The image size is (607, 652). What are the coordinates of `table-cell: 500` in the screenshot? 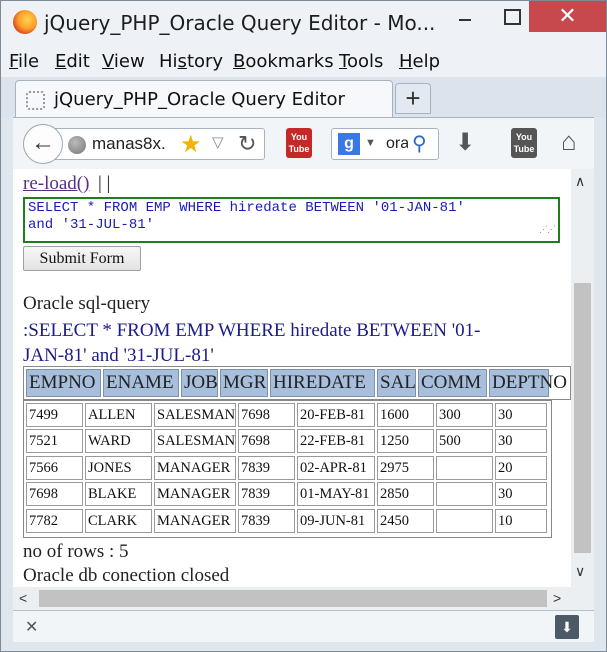 It's located at (464, 441).